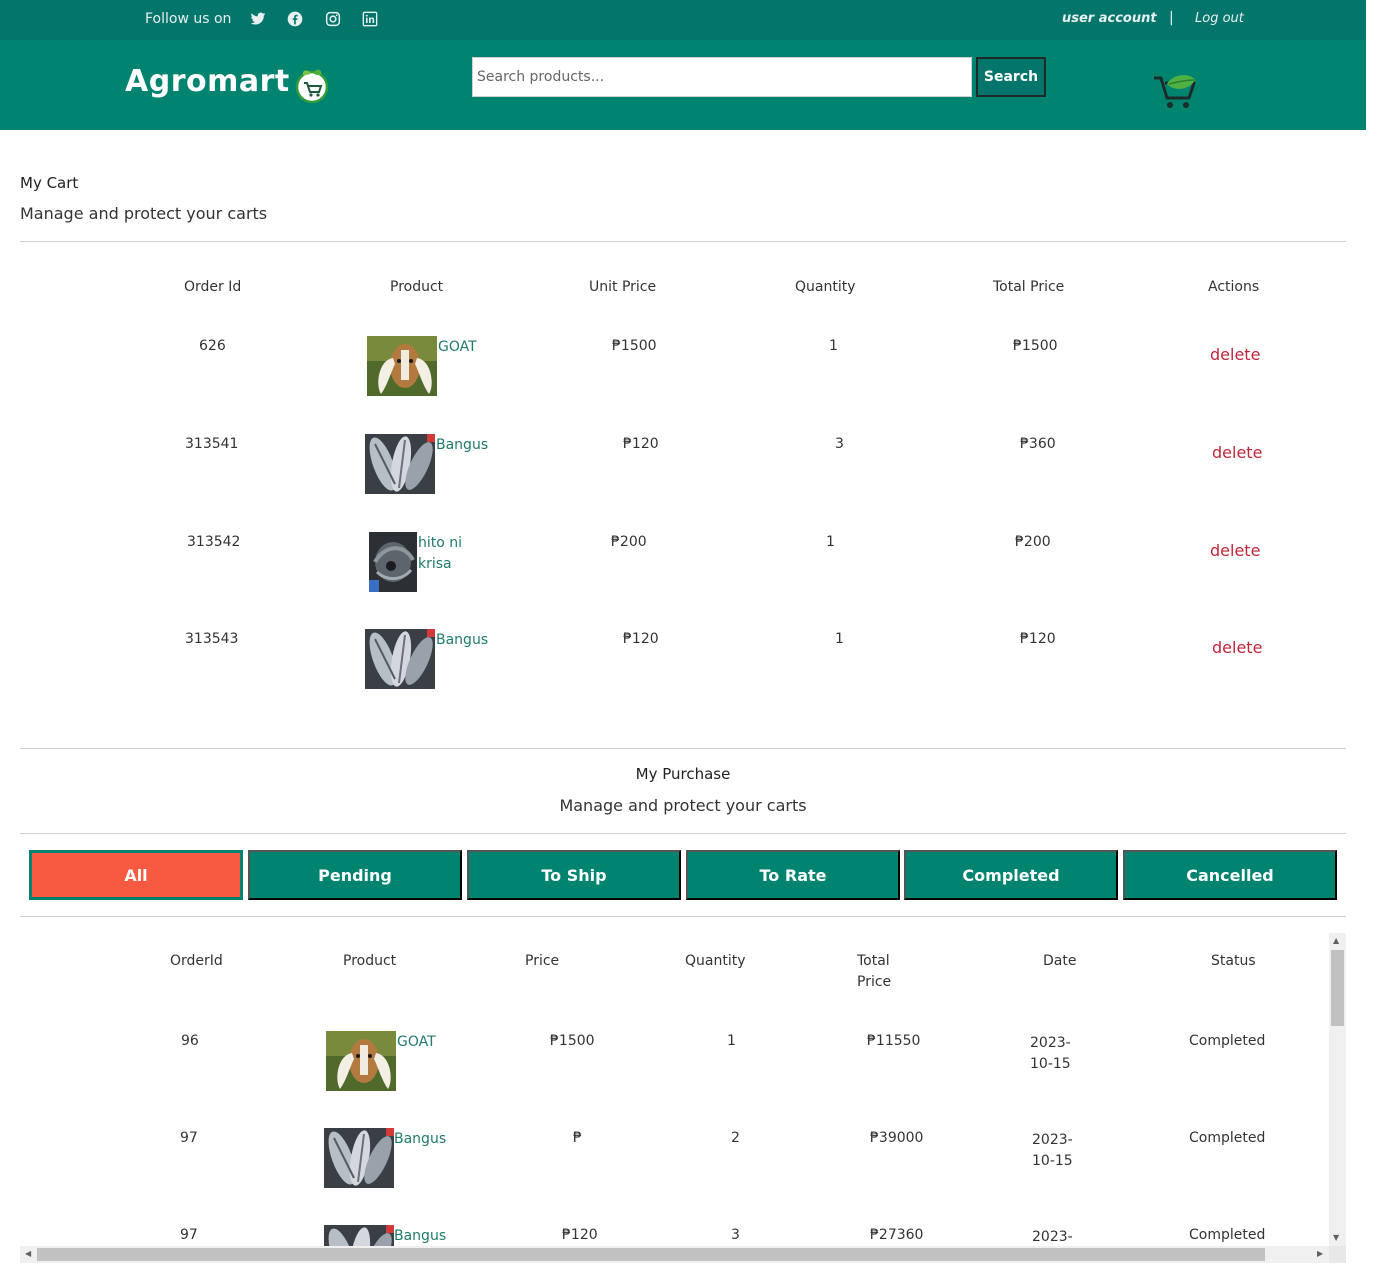  I want to click on scroll-down-icon: ▼, so click(1336, 1237).